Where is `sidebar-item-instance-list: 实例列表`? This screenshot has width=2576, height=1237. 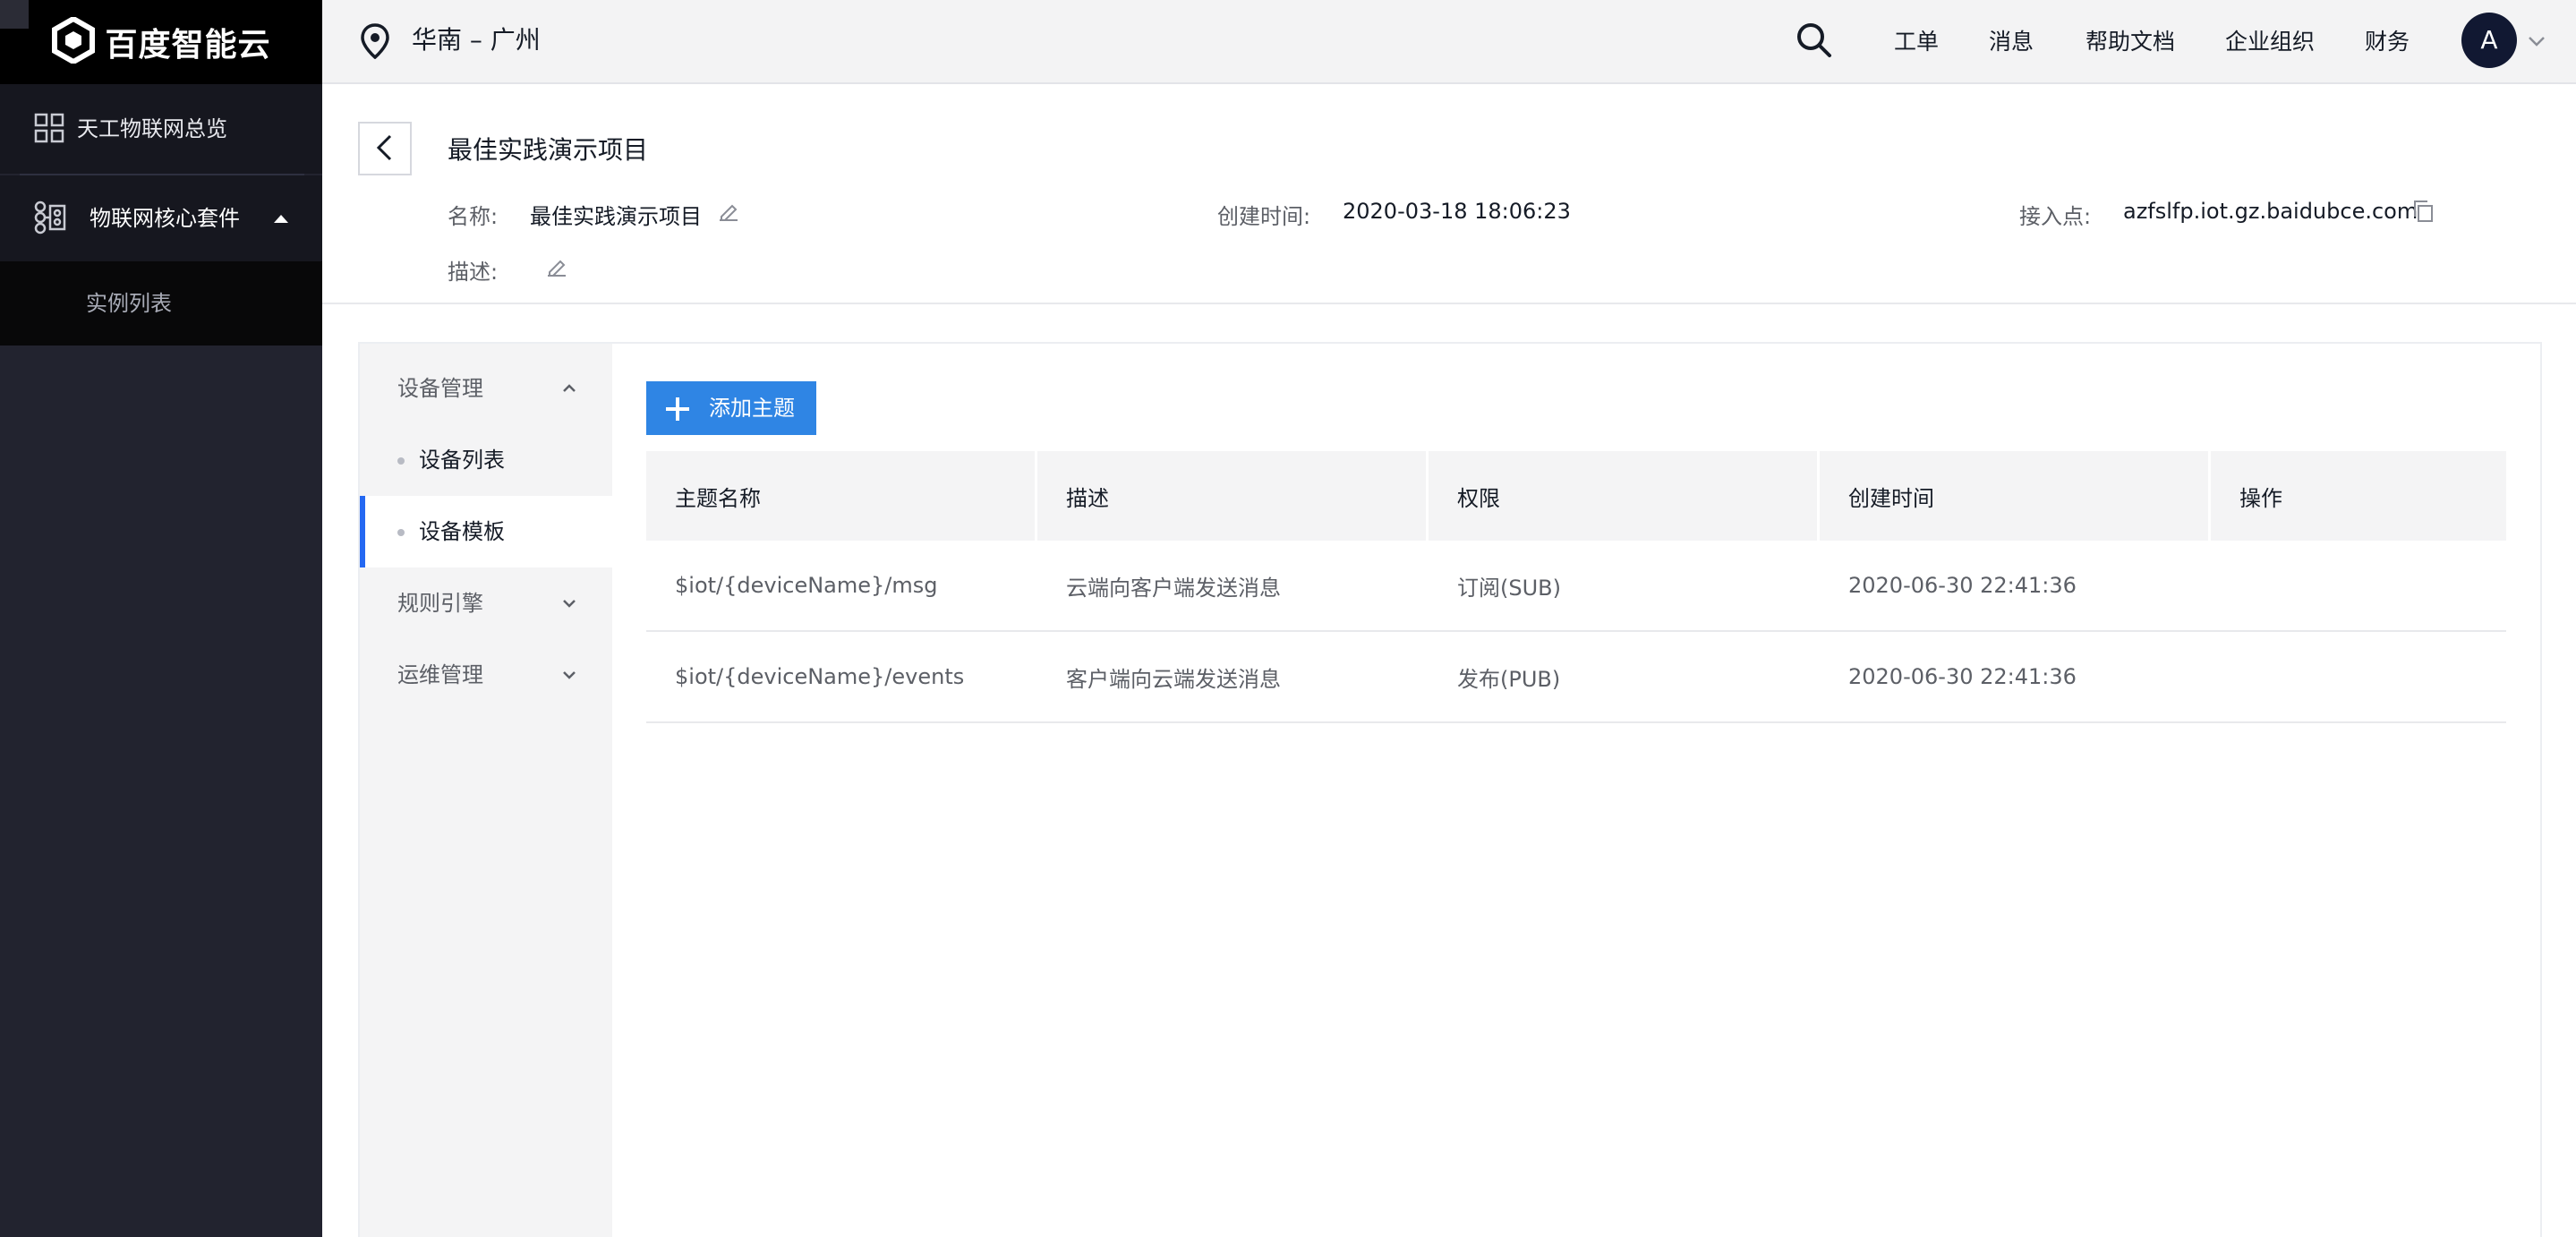 sidebar-item-instance-list: 实例列表 is located at coordinates (161, 303).